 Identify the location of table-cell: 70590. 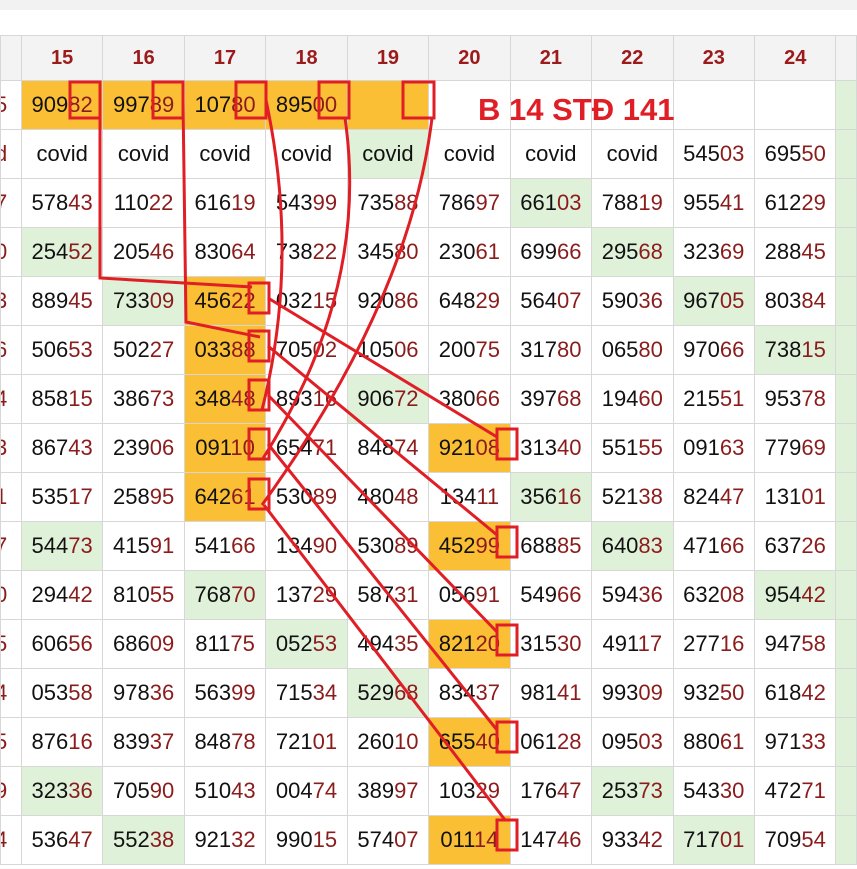
(143, 791).